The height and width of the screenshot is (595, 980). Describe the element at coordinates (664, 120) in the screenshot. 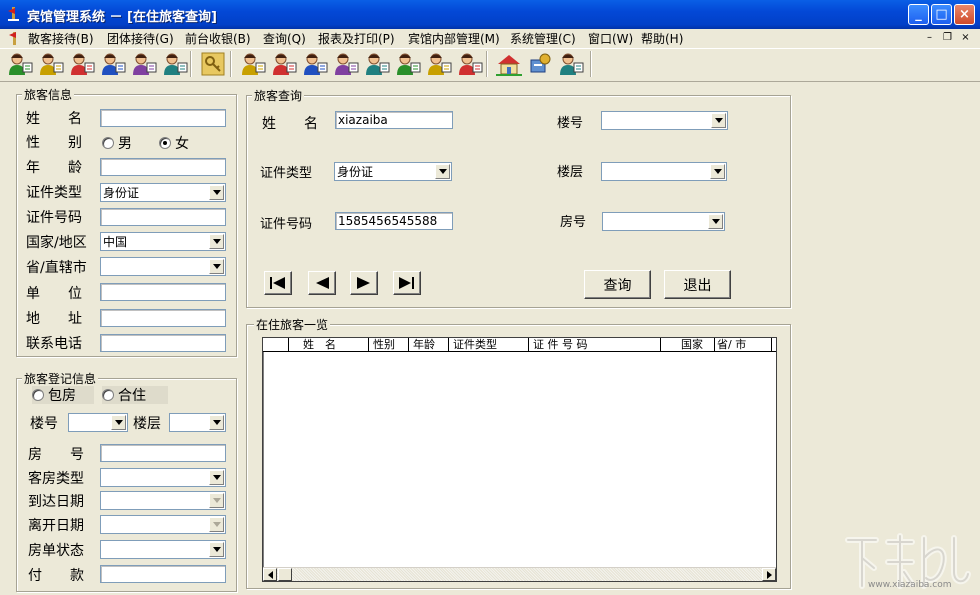

I see `query-building-select` at that location.